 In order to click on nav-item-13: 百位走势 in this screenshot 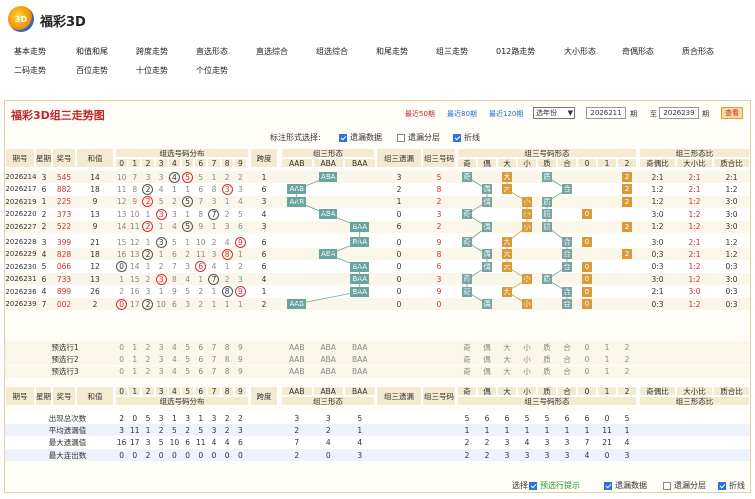, I will do `click(92, 70)`.